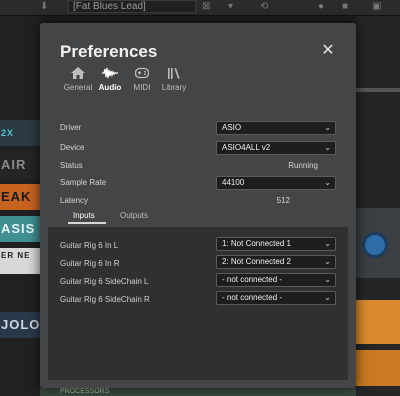  I want to click on host-sidebar: 2X AIR EAK ASIS ER NE JOLO, so click(20, 206).